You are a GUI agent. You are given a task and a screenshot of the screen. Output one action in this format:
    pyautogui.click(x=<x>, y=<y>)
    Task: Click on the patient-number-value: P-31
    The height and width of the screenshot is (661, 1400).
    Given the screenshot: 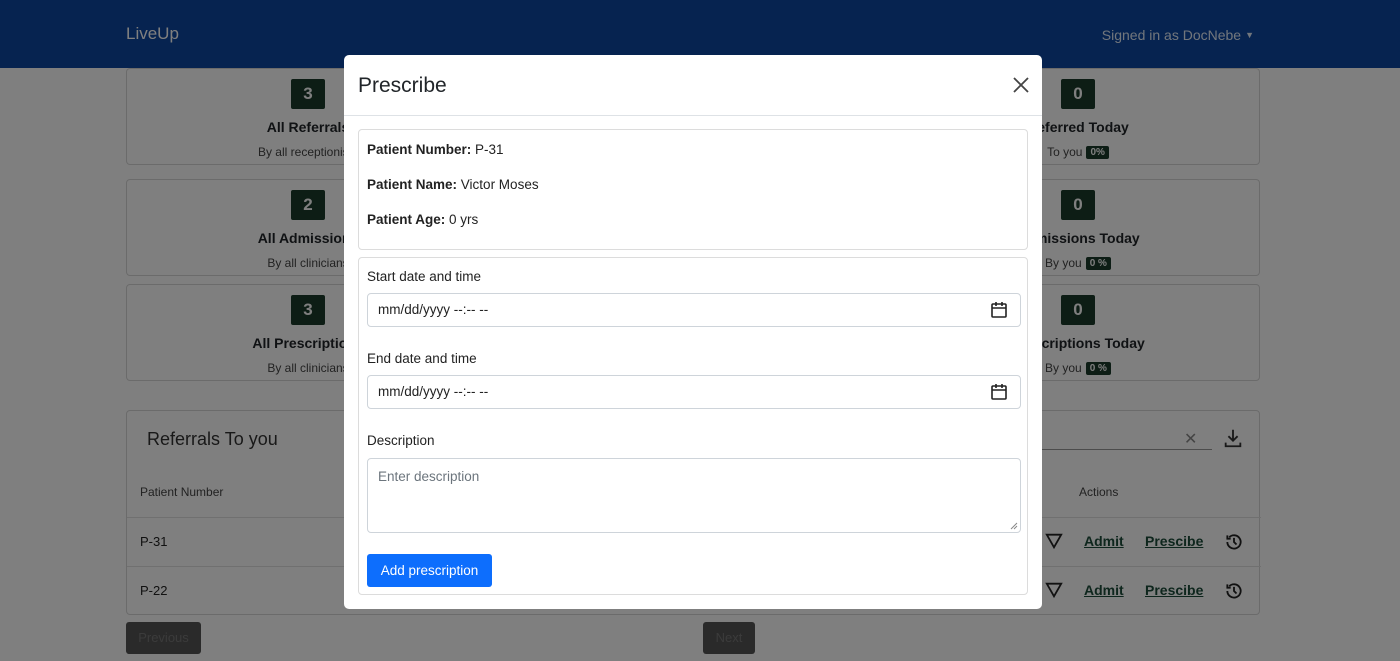 What is the action you would take?
    pyautogui.click(x=489, y=149)
    